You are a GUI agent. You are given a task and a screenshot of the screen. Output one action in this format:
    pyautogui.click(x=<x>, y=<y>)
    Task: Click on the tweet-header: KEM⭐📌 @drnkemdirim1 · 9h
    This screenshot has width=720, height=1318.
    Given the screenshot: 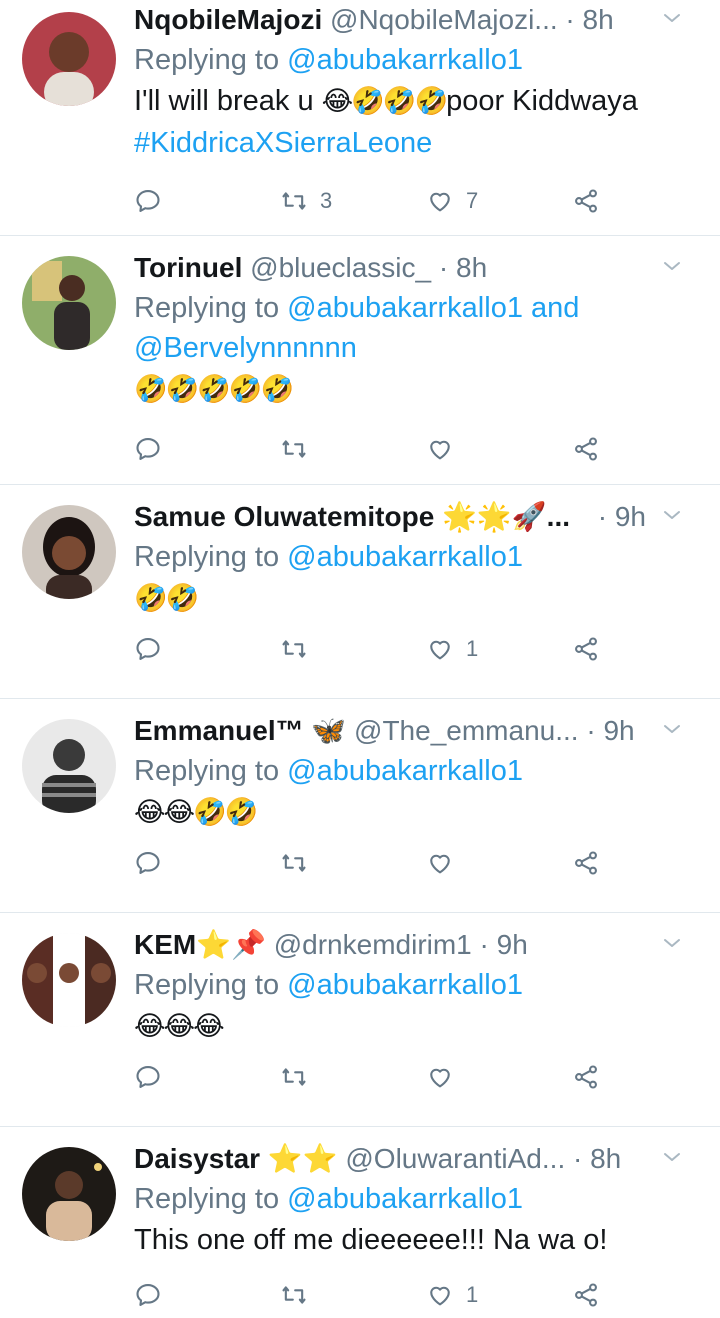 What is the action you would take?
    pyautogui.click(x=421, y=945)
    